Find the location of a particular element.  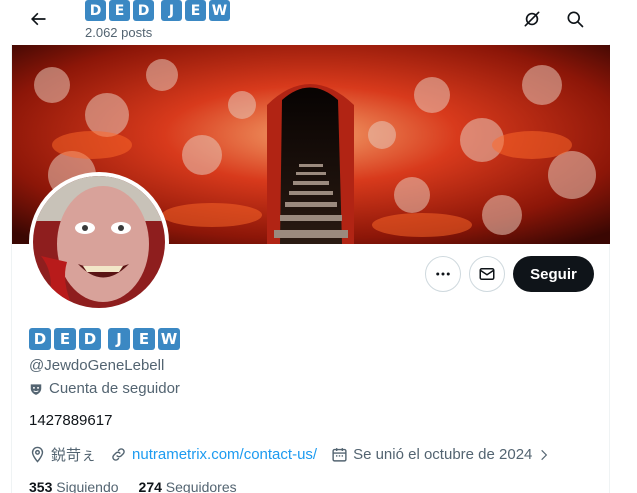

header-name: D E D J E W is located at coordinates (157, 10).